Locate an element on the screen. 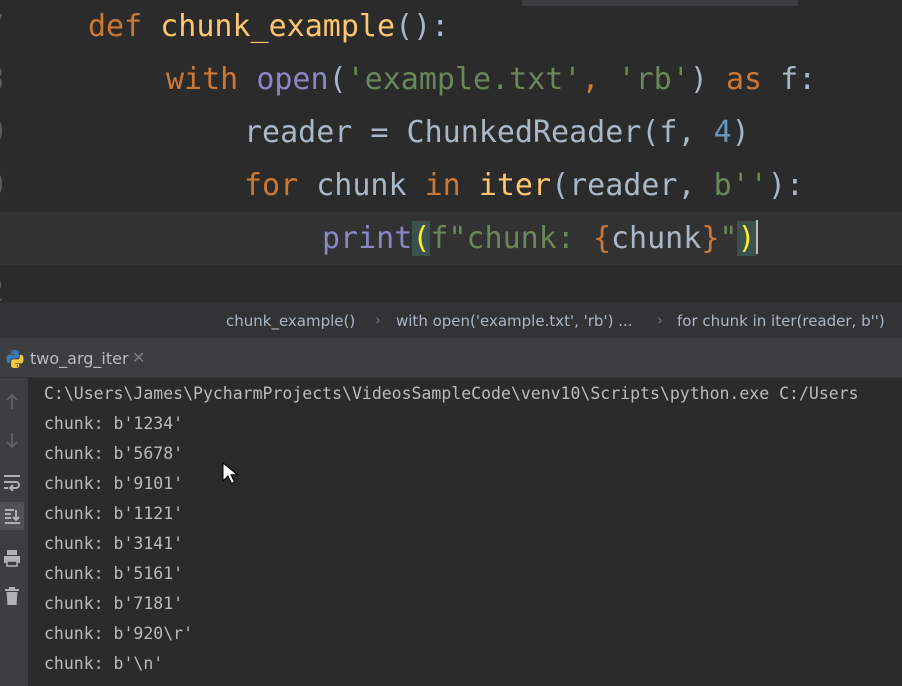 The height and width of the screenshot is (686, 902). print-icon is located at coordinates (12, 558).